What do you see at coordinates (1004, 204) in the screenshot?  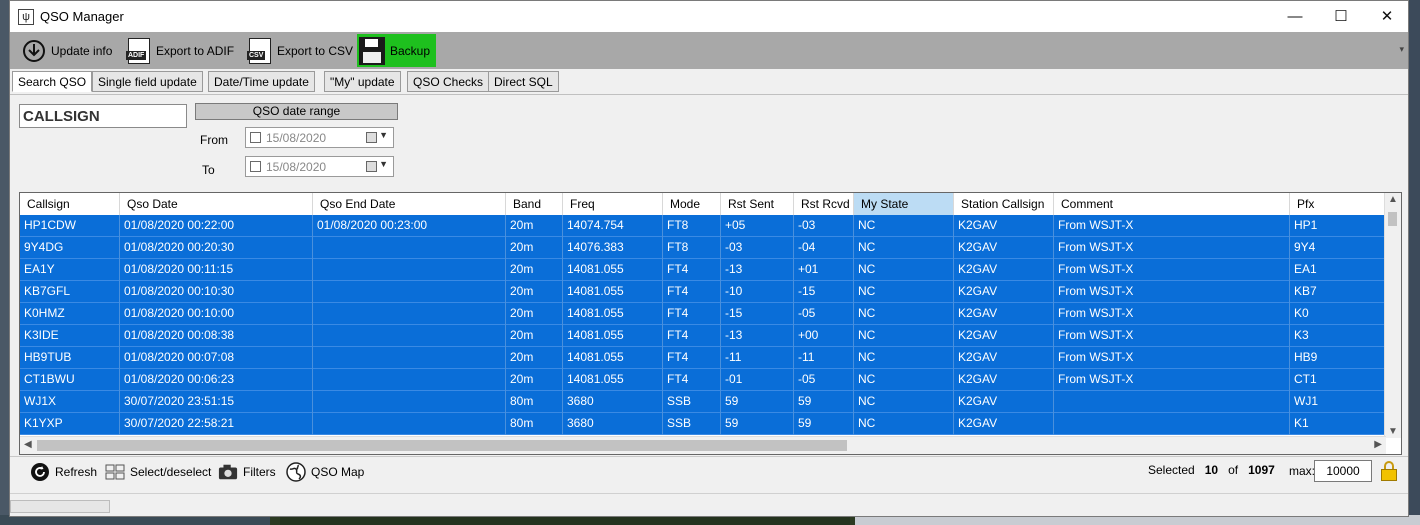 I see `column-header-station-callsign: Station Callsign` at bounding box center [1004, 204].